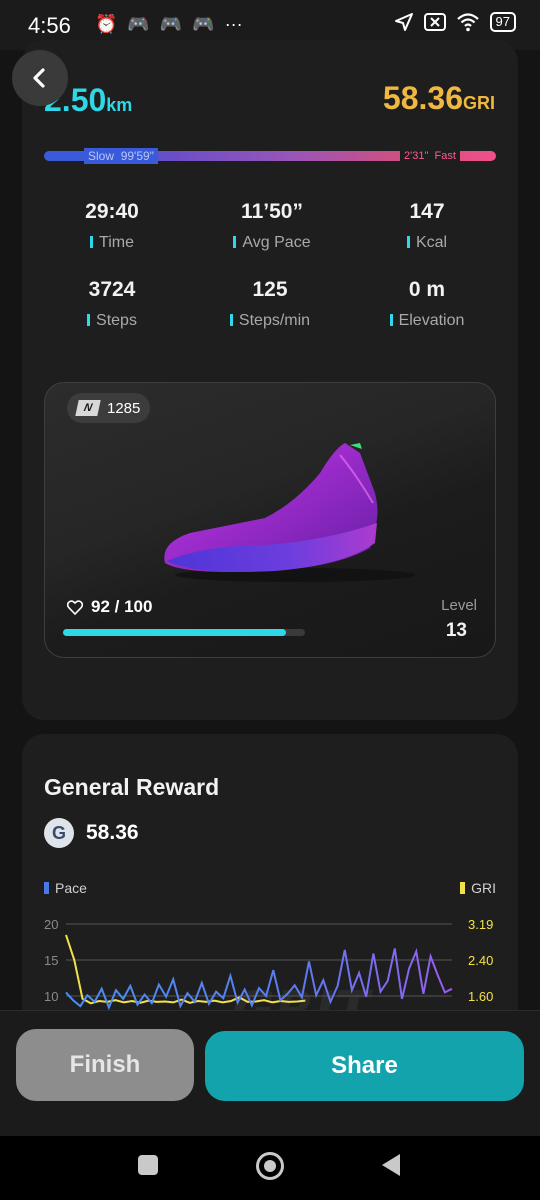 The width and height of the screenshot is (540, 1200). What do you see at coordinates (112, 243) in the screenshot?
I see `stat-label: Time` at bounding box center [112, 243].